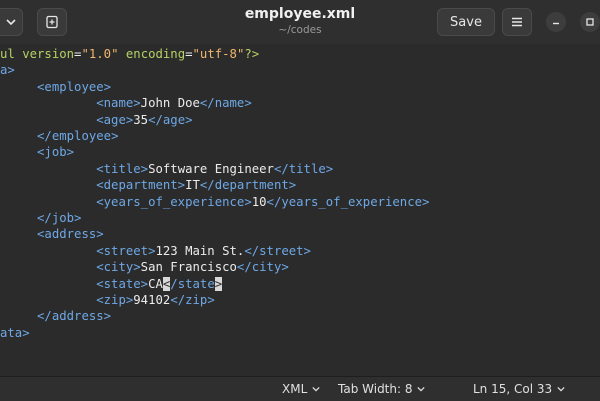 This screenshot has width=600, height=401. Describe the element at coordinates (118, 103) in the screenshot. I see `code-token: <name>` at that location.